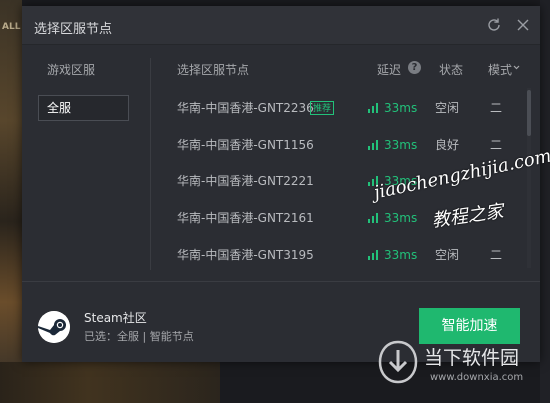 This screenshot has height=403, width=550. What do you see at coordinates (469, 326) in the screenshot?
I see `smart-accelerate-button: 智能加速` at bounding box center [469, 326].